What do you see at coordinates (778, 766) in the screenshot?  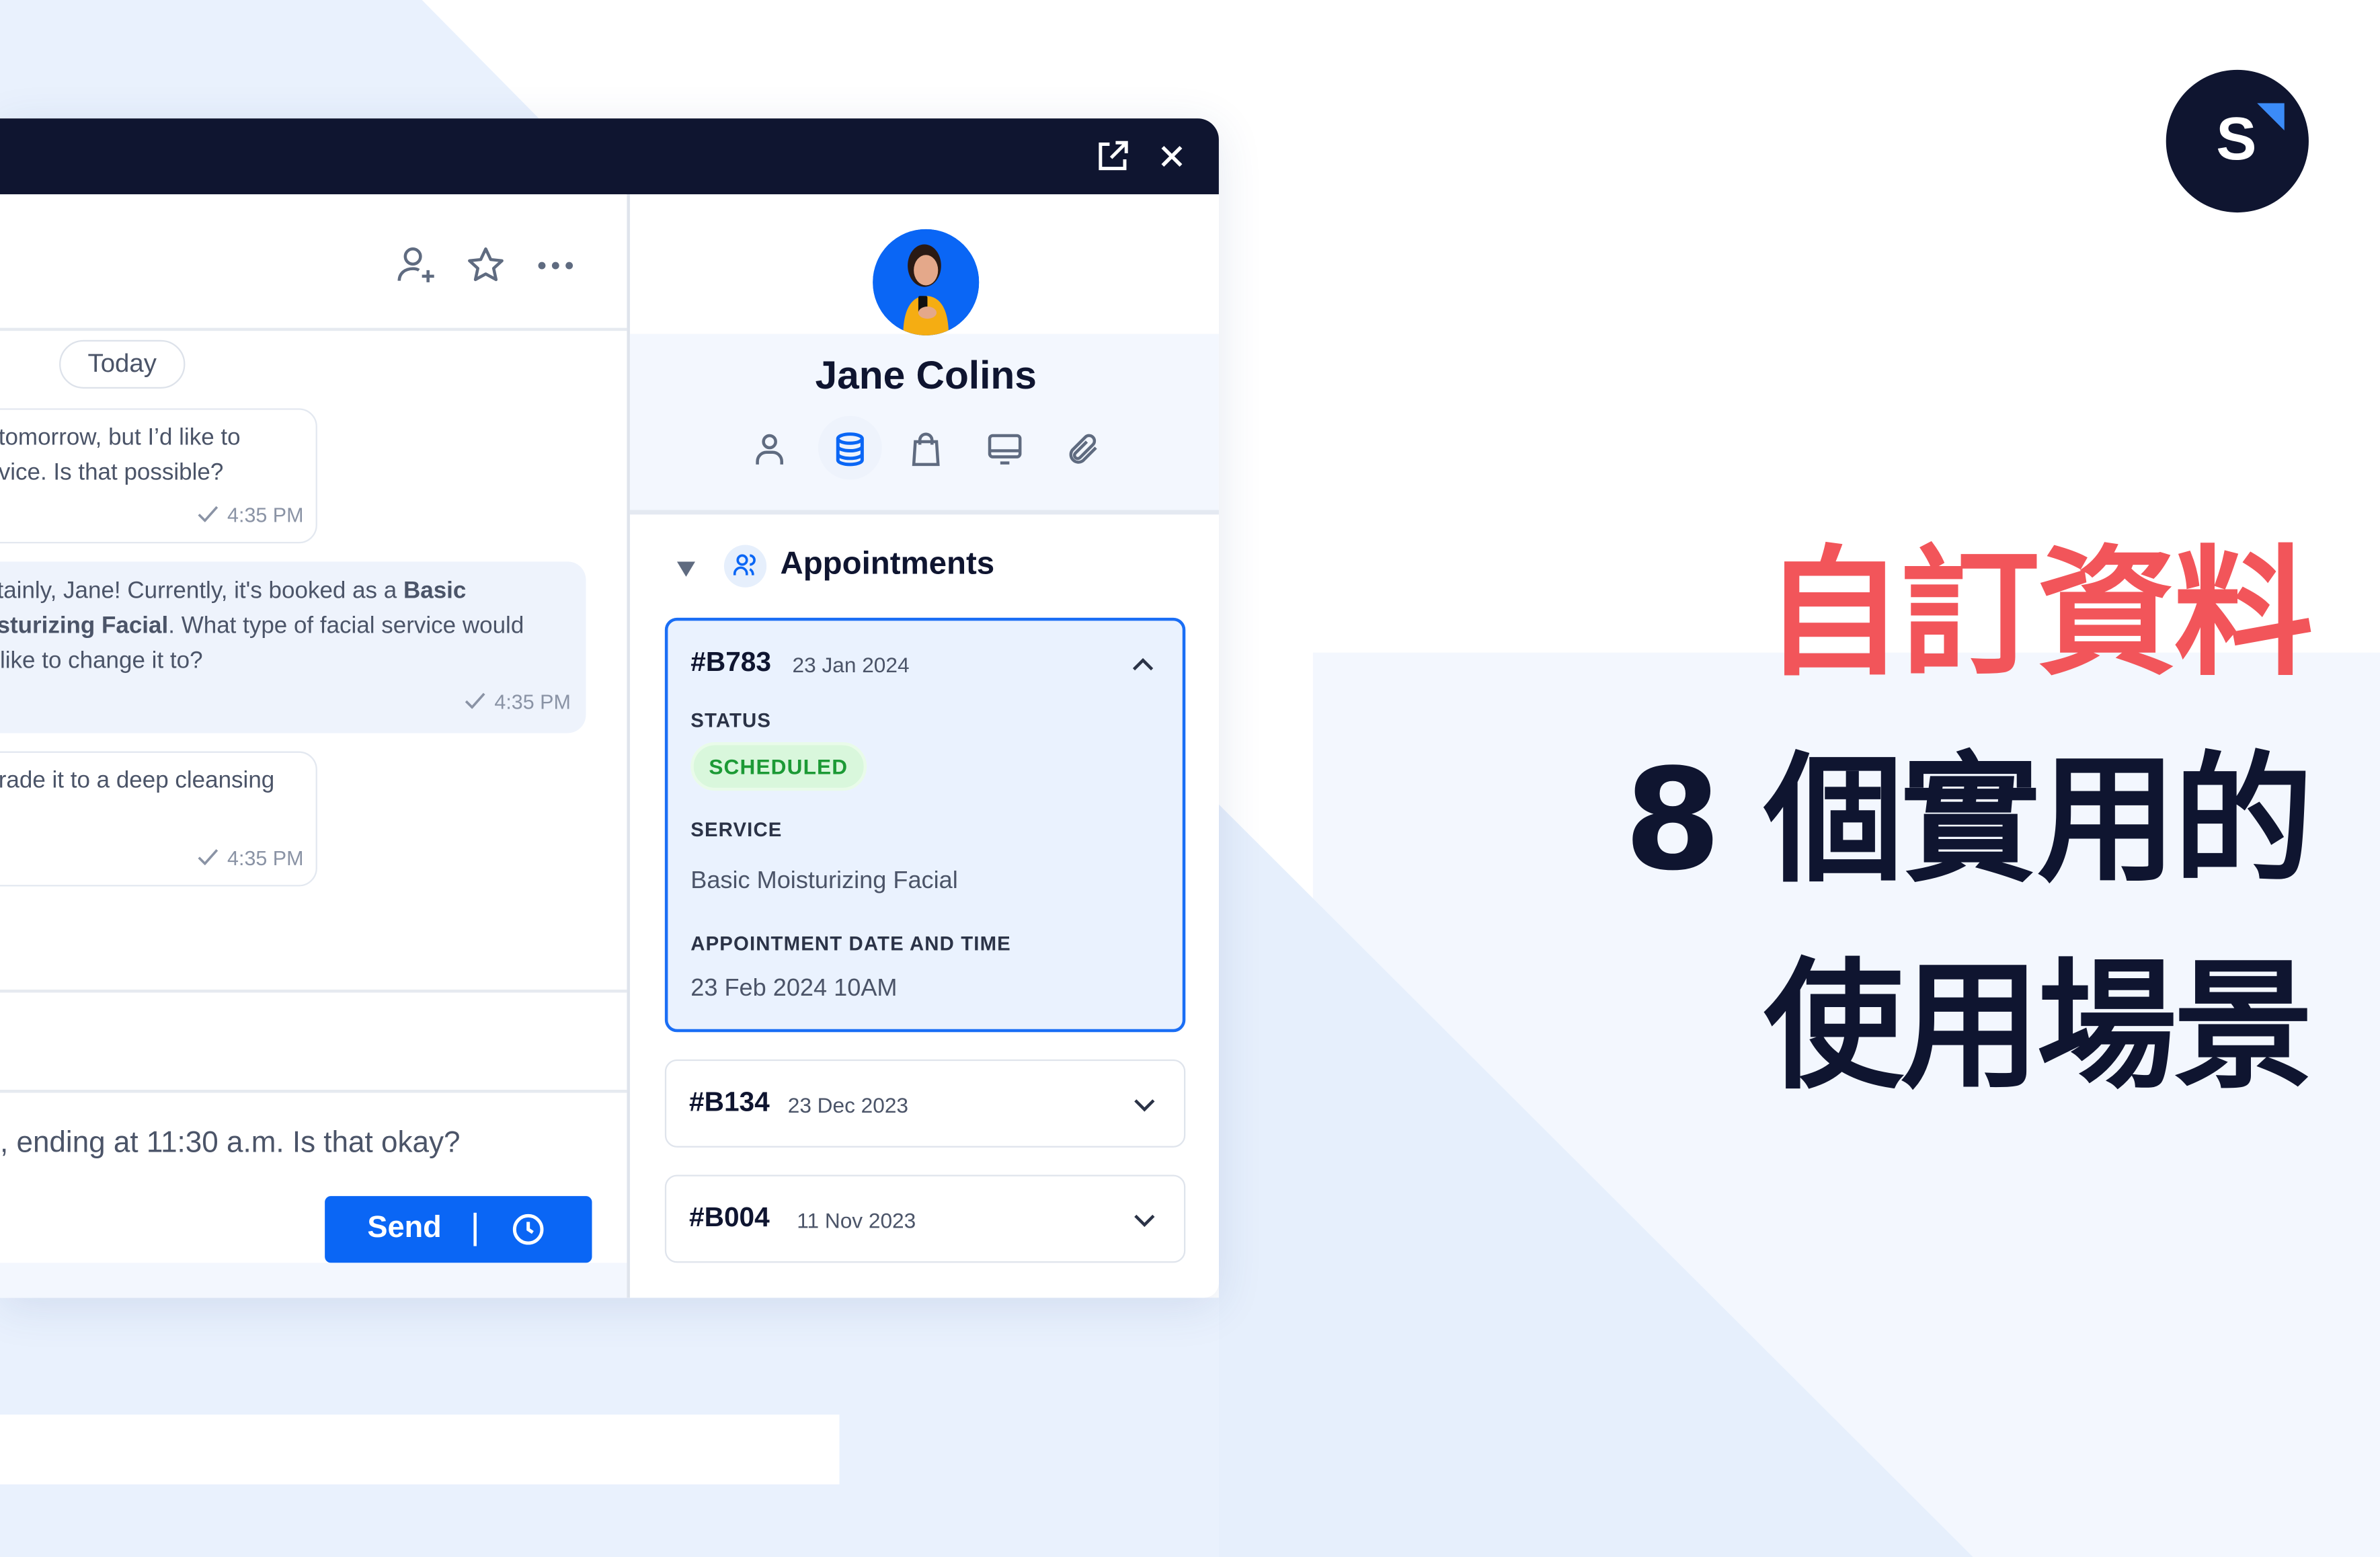 I see `status-badge: SCHEDULED` at bounding box center [778, 766].